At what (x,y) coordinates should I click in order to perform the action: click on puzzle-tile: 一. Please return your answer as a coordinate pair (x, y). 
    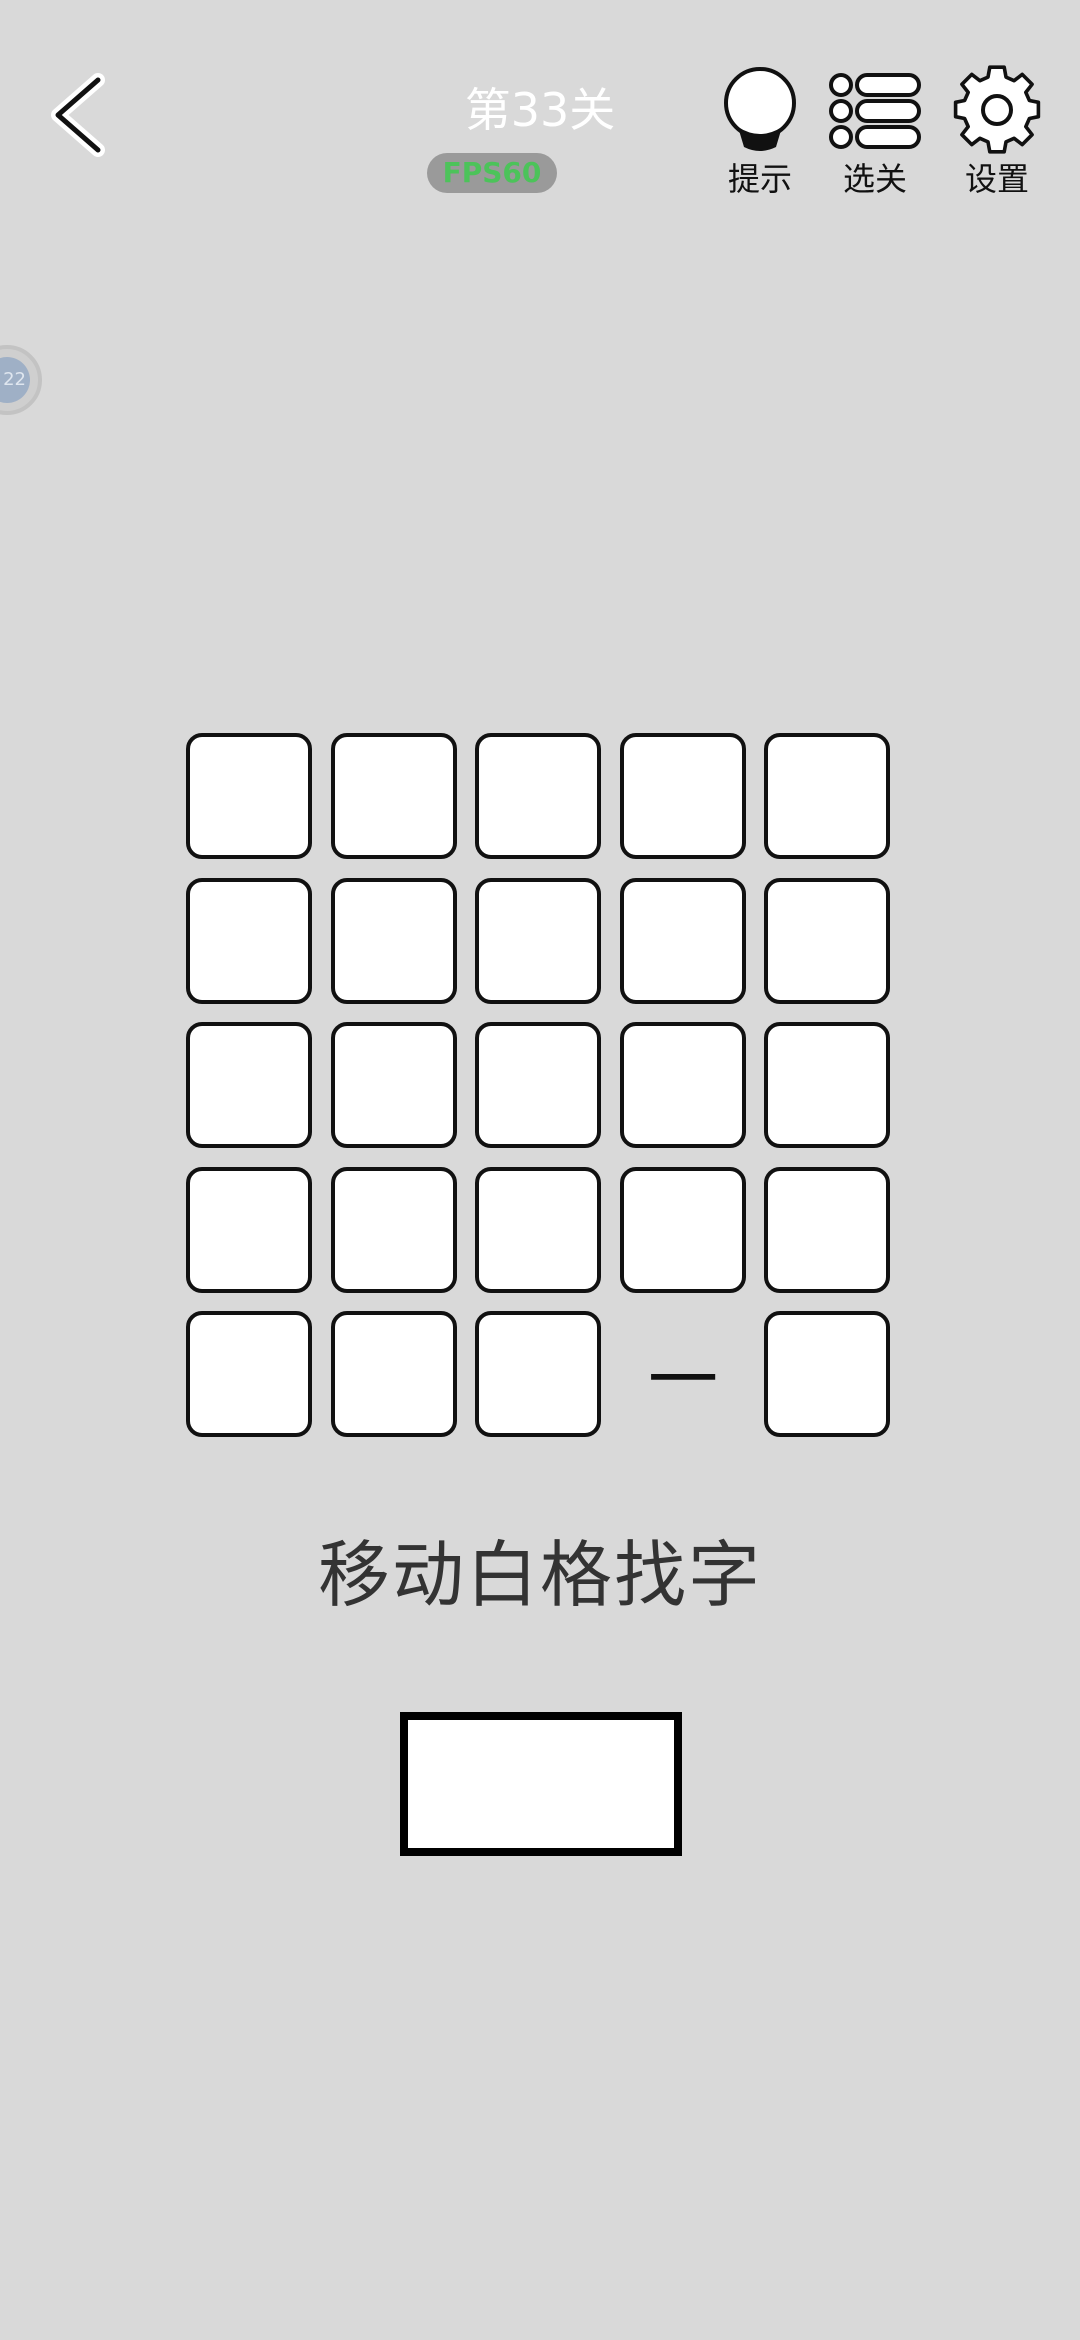
    Looking at the image, I should click on (683, 1374).